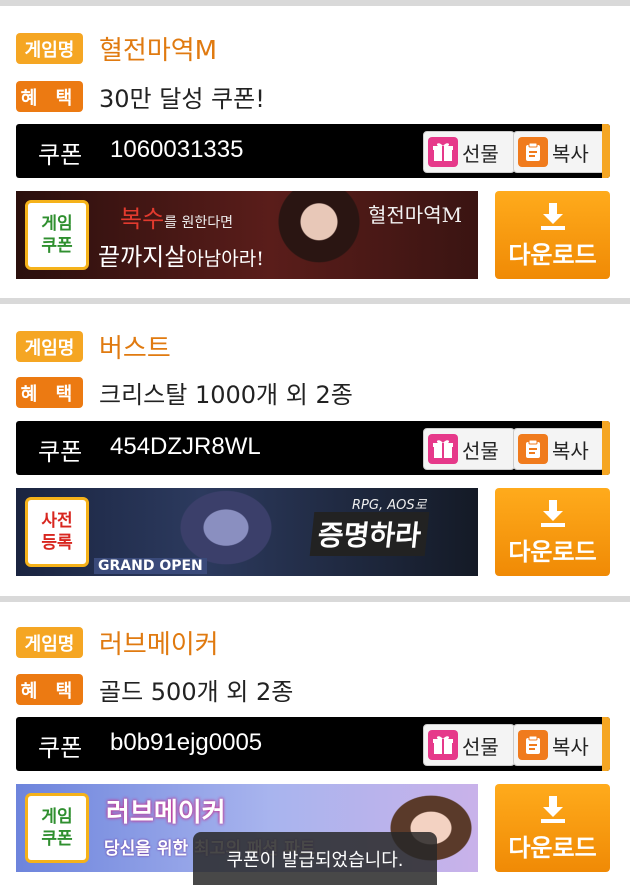 The height and width of the screenshot is (885, 630). Describe the element at coordinates (135, 346) in the screenshot. I see `game-title: 버스트` at that location.